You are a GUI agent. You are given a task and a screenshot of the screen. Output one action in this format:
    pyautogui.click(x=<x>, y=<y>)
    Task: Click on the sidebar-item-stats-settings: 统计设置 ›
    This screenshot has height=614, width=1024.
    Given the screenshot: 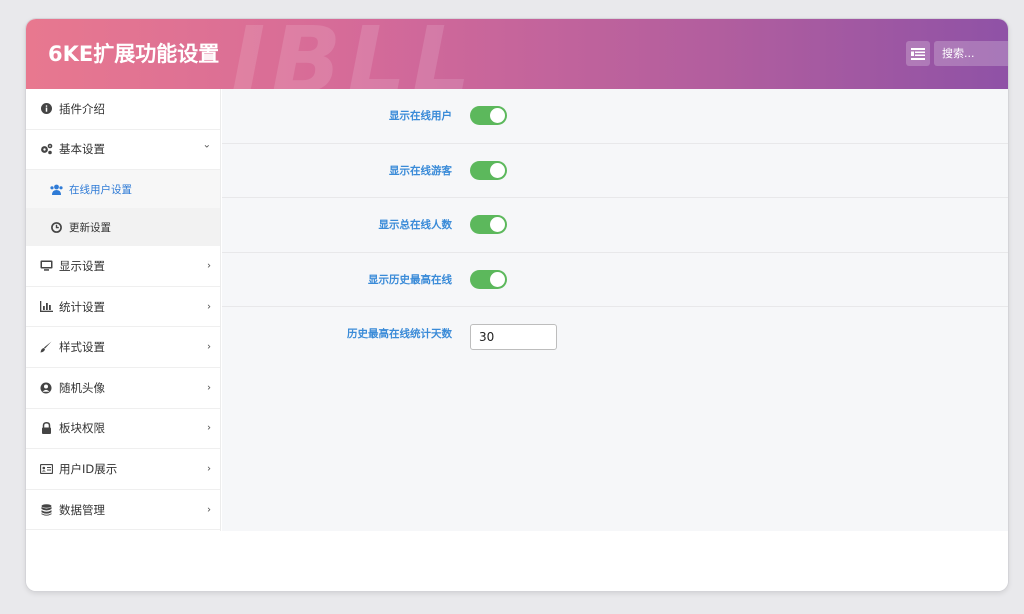 What is the action you would take?
    pyautogui.click(x=123, y=307)
    